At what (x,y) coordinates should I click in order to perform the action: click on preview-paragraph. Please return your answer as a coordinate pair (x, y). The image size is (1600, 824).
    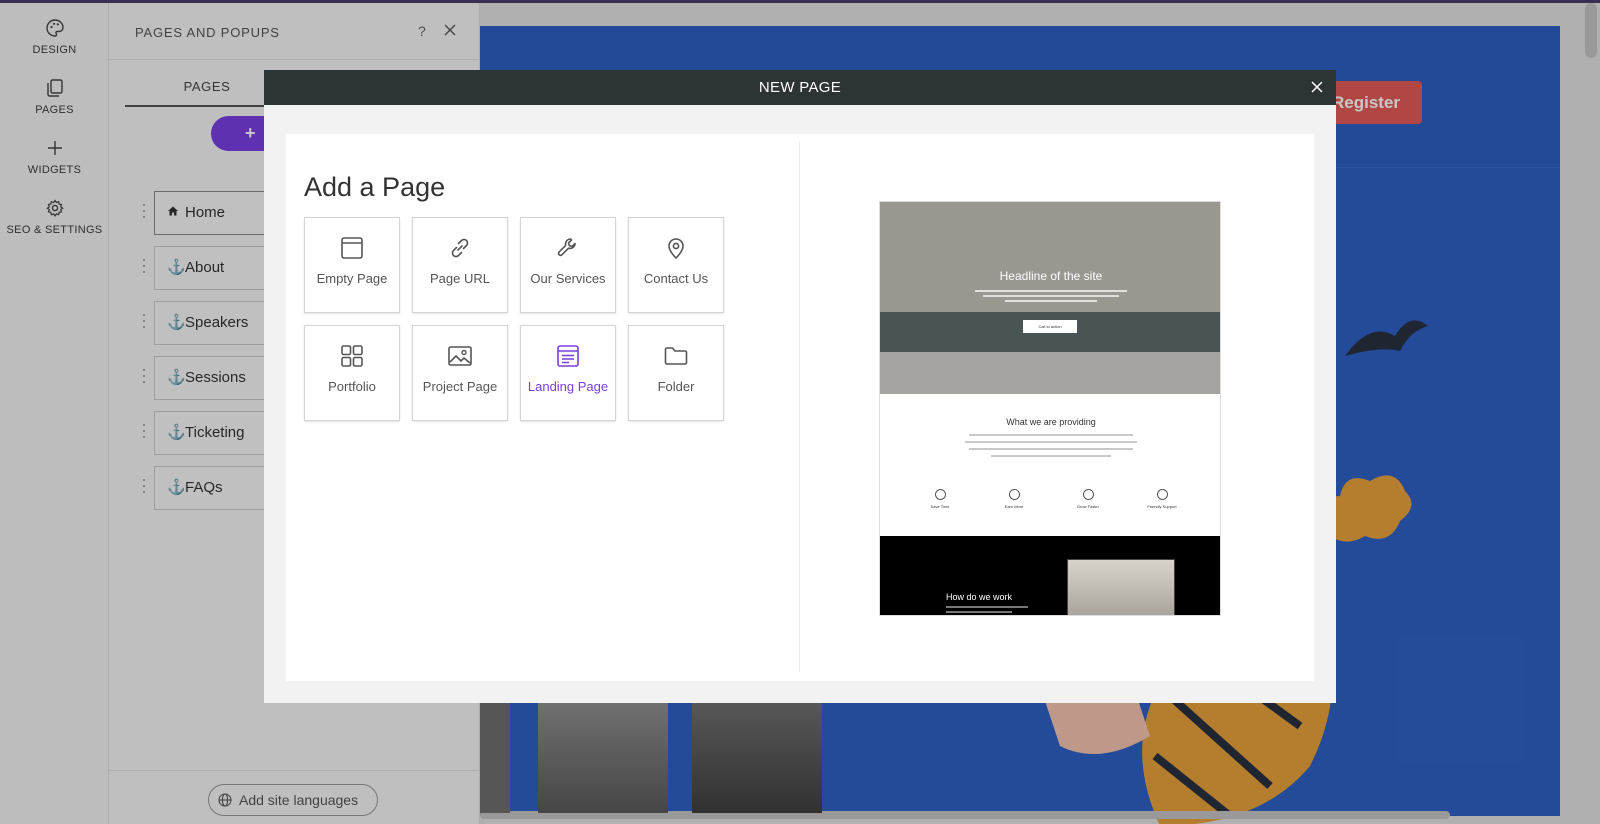
    Looking at the image, I should click on (1051, 448).